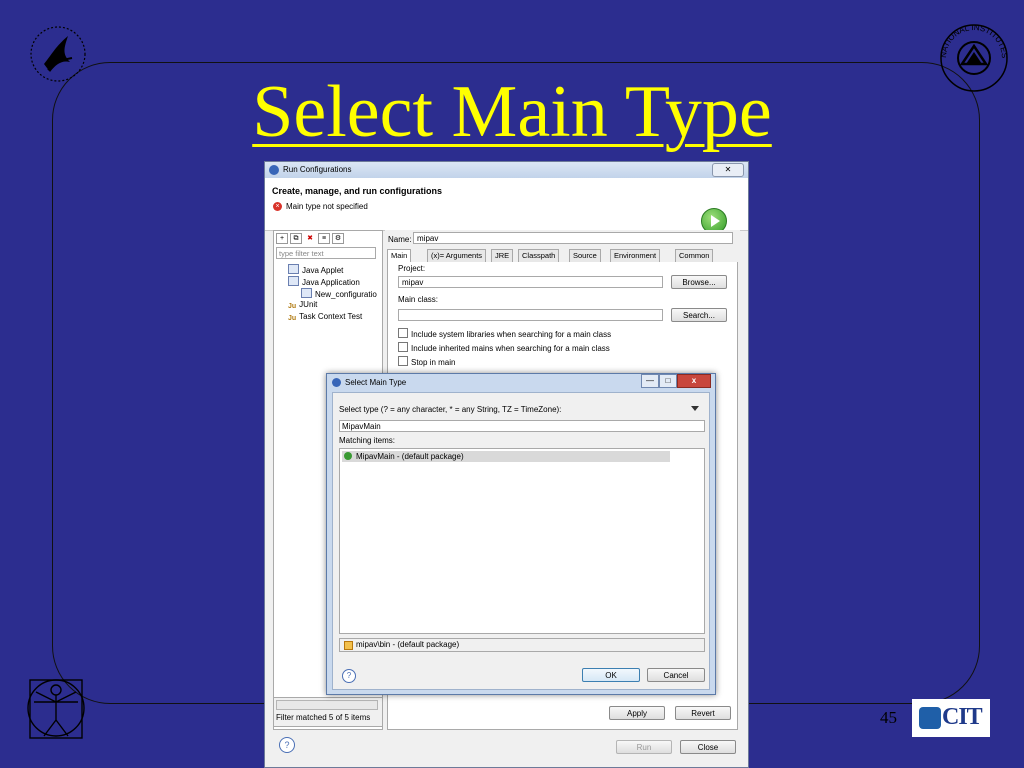  I want to click on error-icon: ×, so click(277, 206).